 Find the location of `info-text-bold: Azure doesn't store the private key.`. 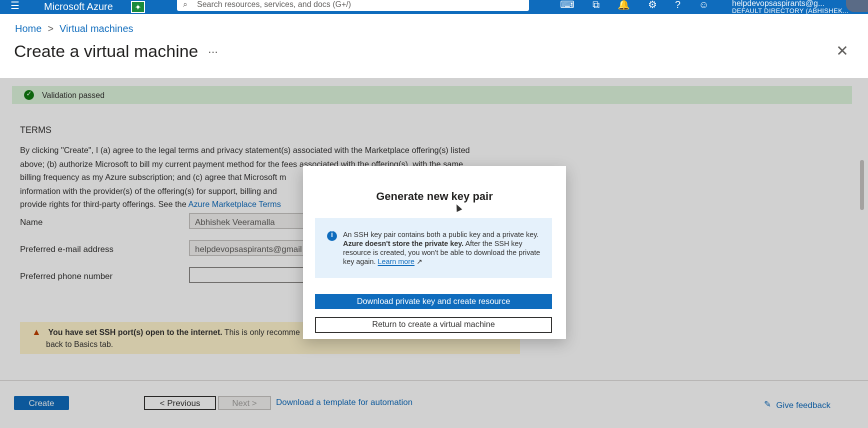

info-text-bold: Azure doesn't store the private key. is located at coordinates (403, 243).